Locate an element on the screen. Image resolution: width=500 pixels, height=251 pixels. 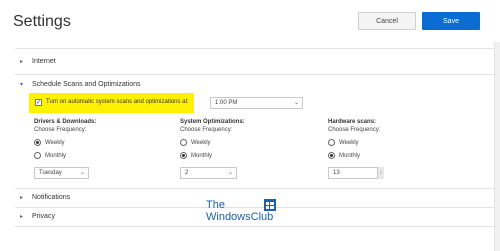
section-privacy: ▸ Privacy is located at coordinates (37, 216).